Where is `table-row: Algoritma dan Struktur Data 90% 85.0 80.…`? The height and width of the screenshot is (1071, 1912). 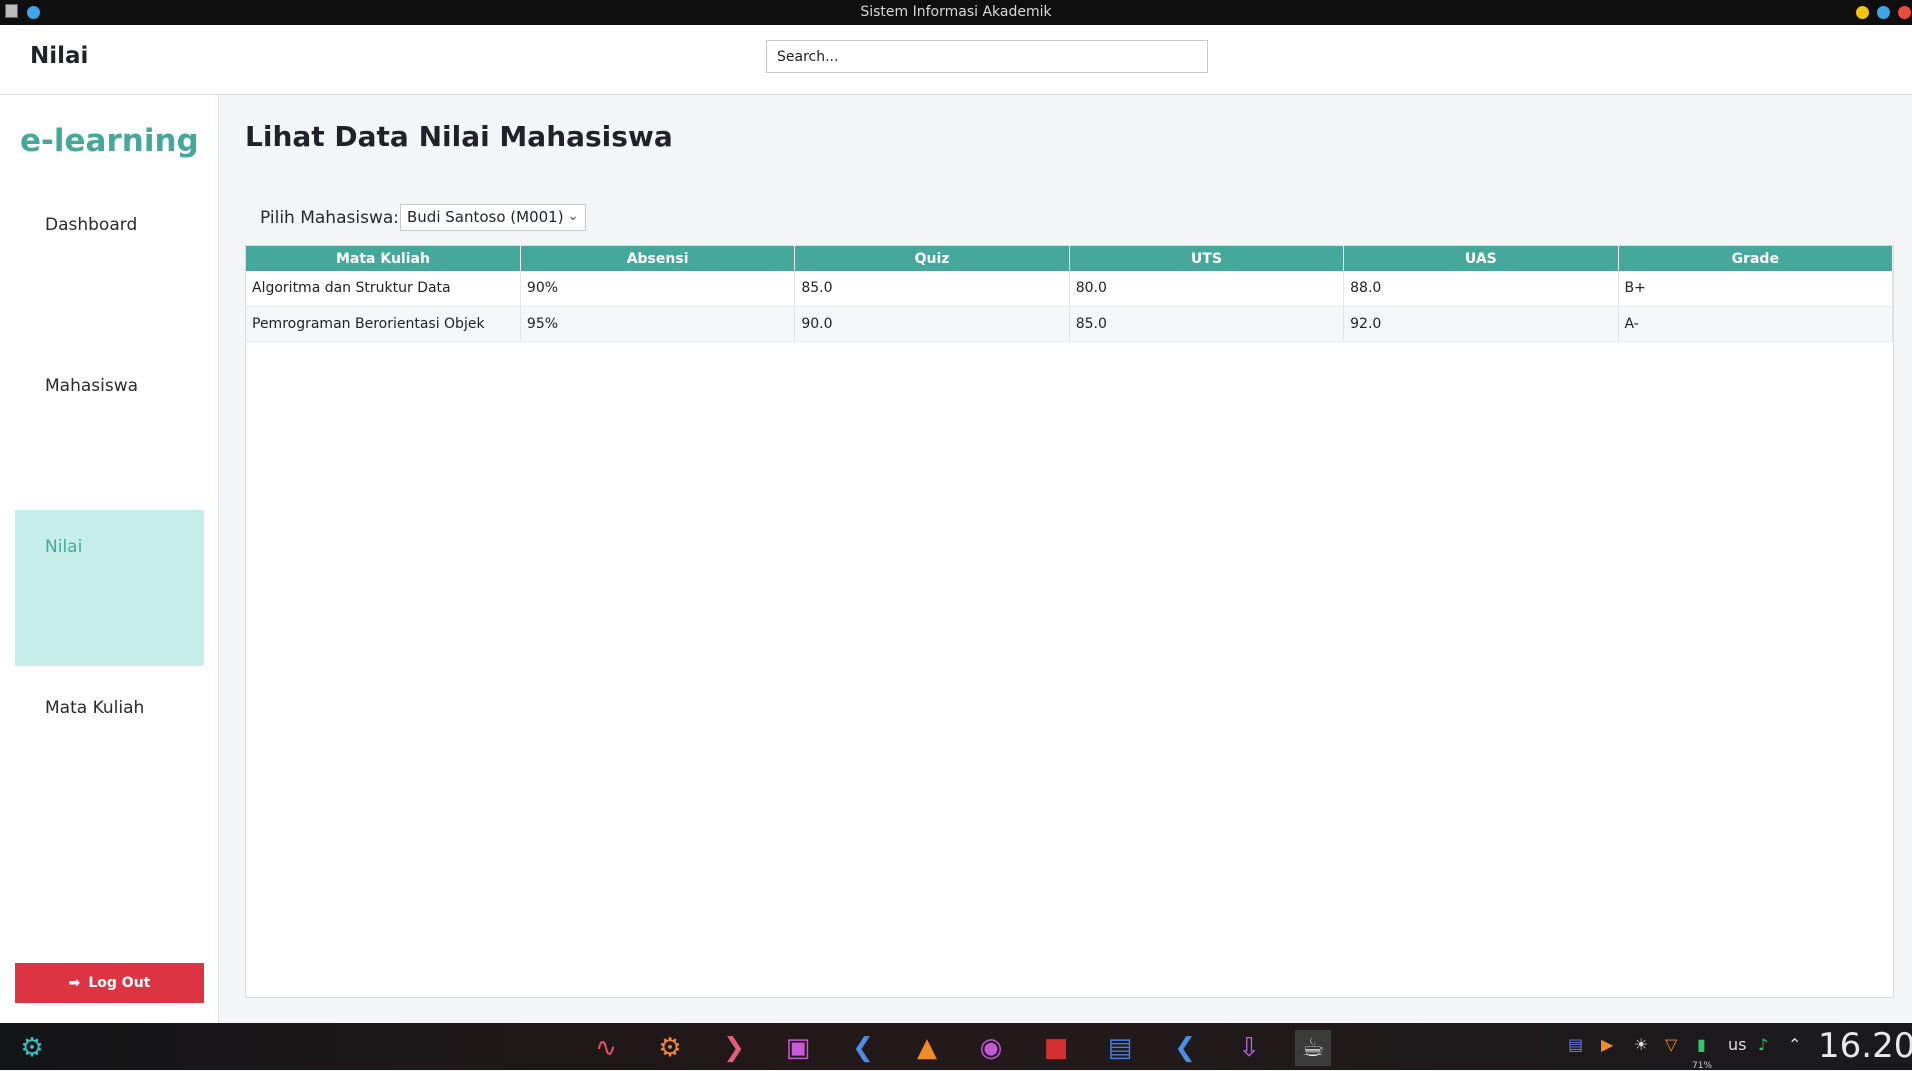
table-row: Algoritma dan Struktur Data 90% 85.0 80.… is located at coordinates (1070, 289).